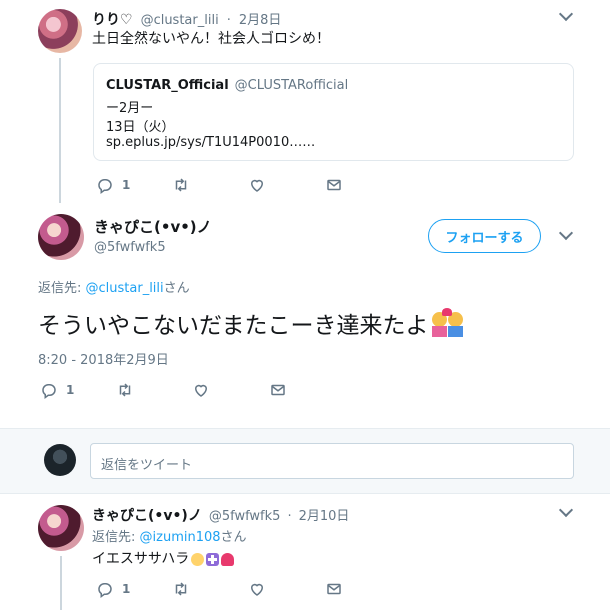 The height and width of the screenshot is (610, 610). I want to click on tweet-text: 土日全然ないやん！社会人ゴロシめ！, so click(211, 39).